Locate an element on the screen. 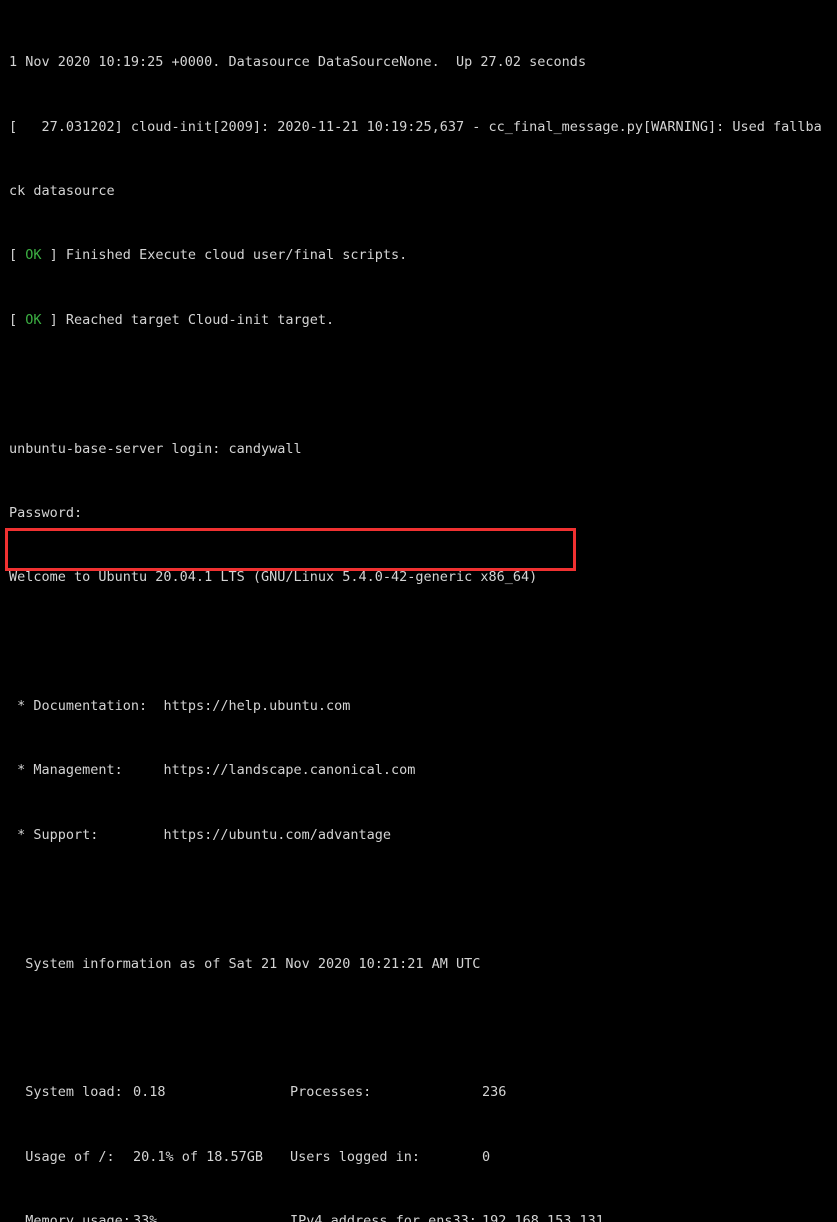 The width and height of the screenshot is (837, 1222). sysinfo-ipv4-value: 192.168.153.131 is located at coordinates (543, 1217).